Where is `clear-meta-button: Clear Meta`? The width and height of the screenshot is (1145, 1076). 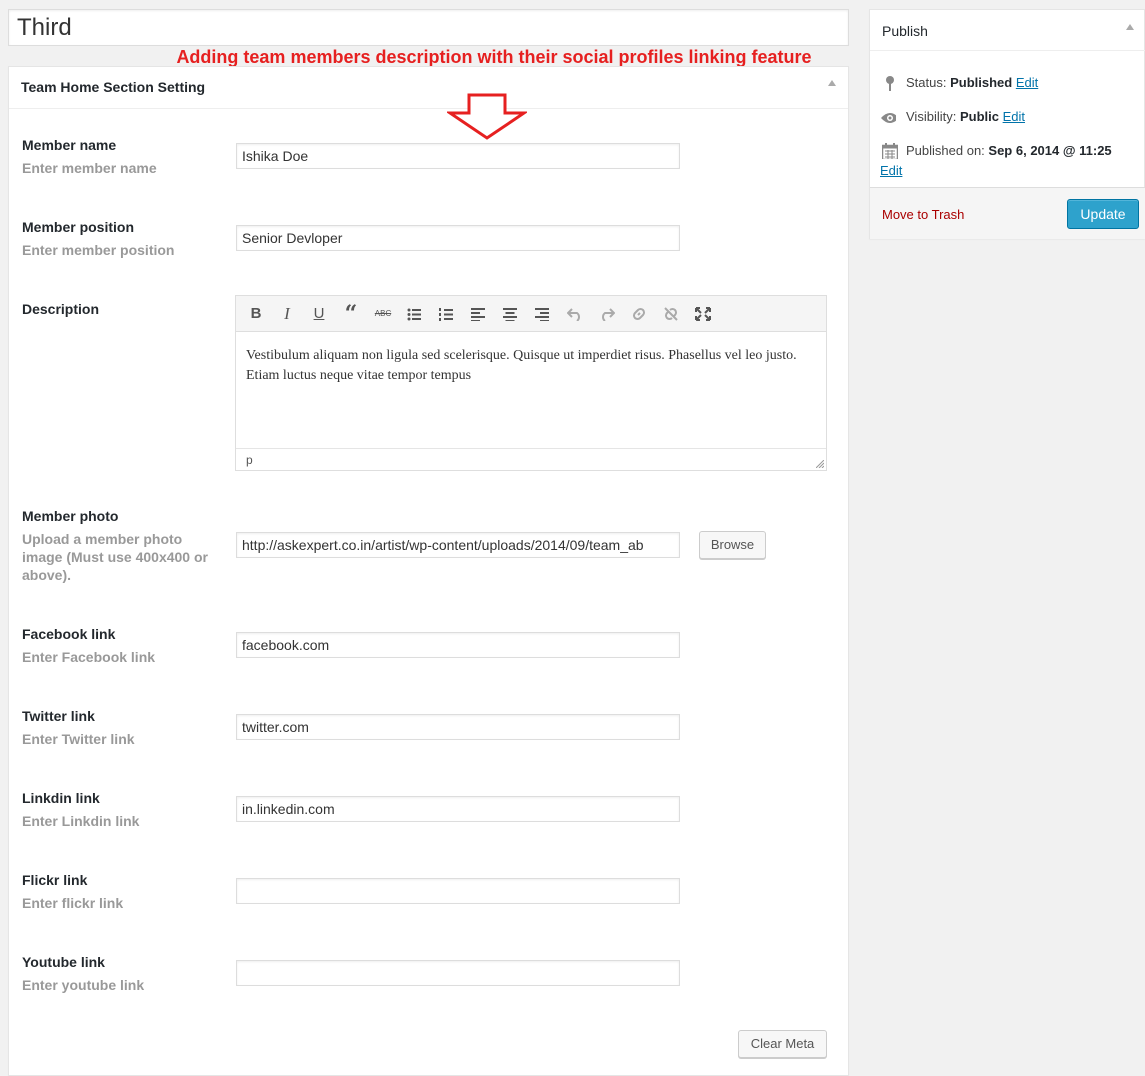
clear-meta-button: Clear Meta is located at coordinates (782, 1044).